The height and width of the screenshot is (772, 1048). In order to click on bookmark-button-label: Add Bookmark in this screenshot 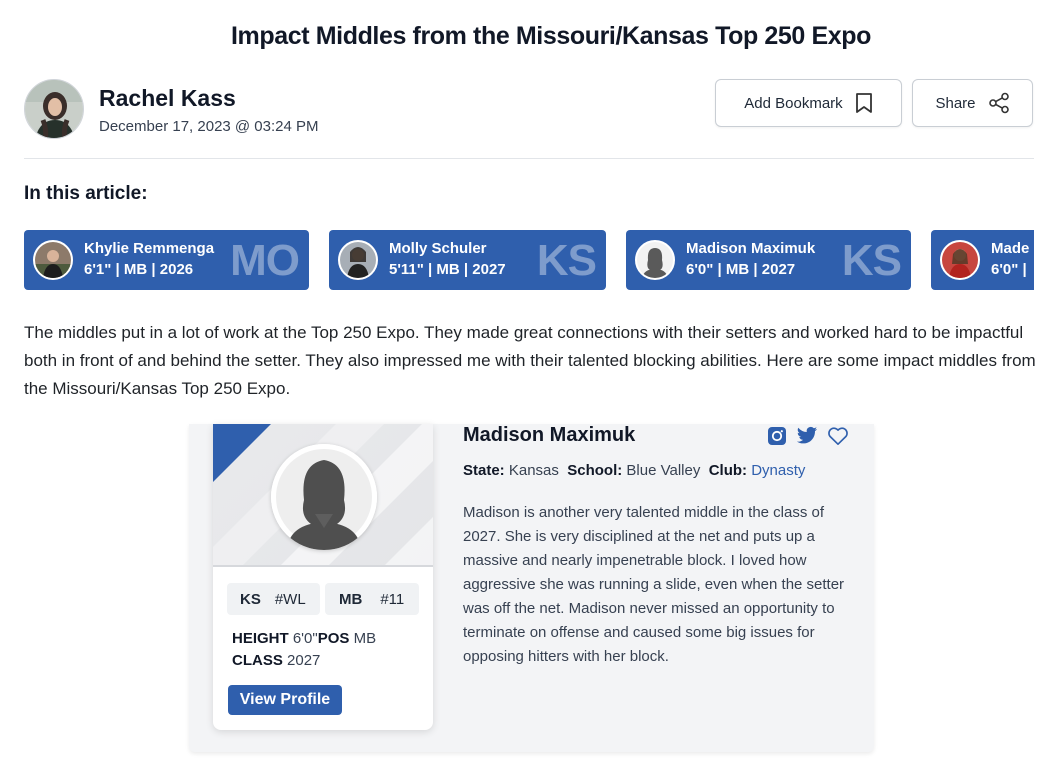, I will do `click(793, 103)`.